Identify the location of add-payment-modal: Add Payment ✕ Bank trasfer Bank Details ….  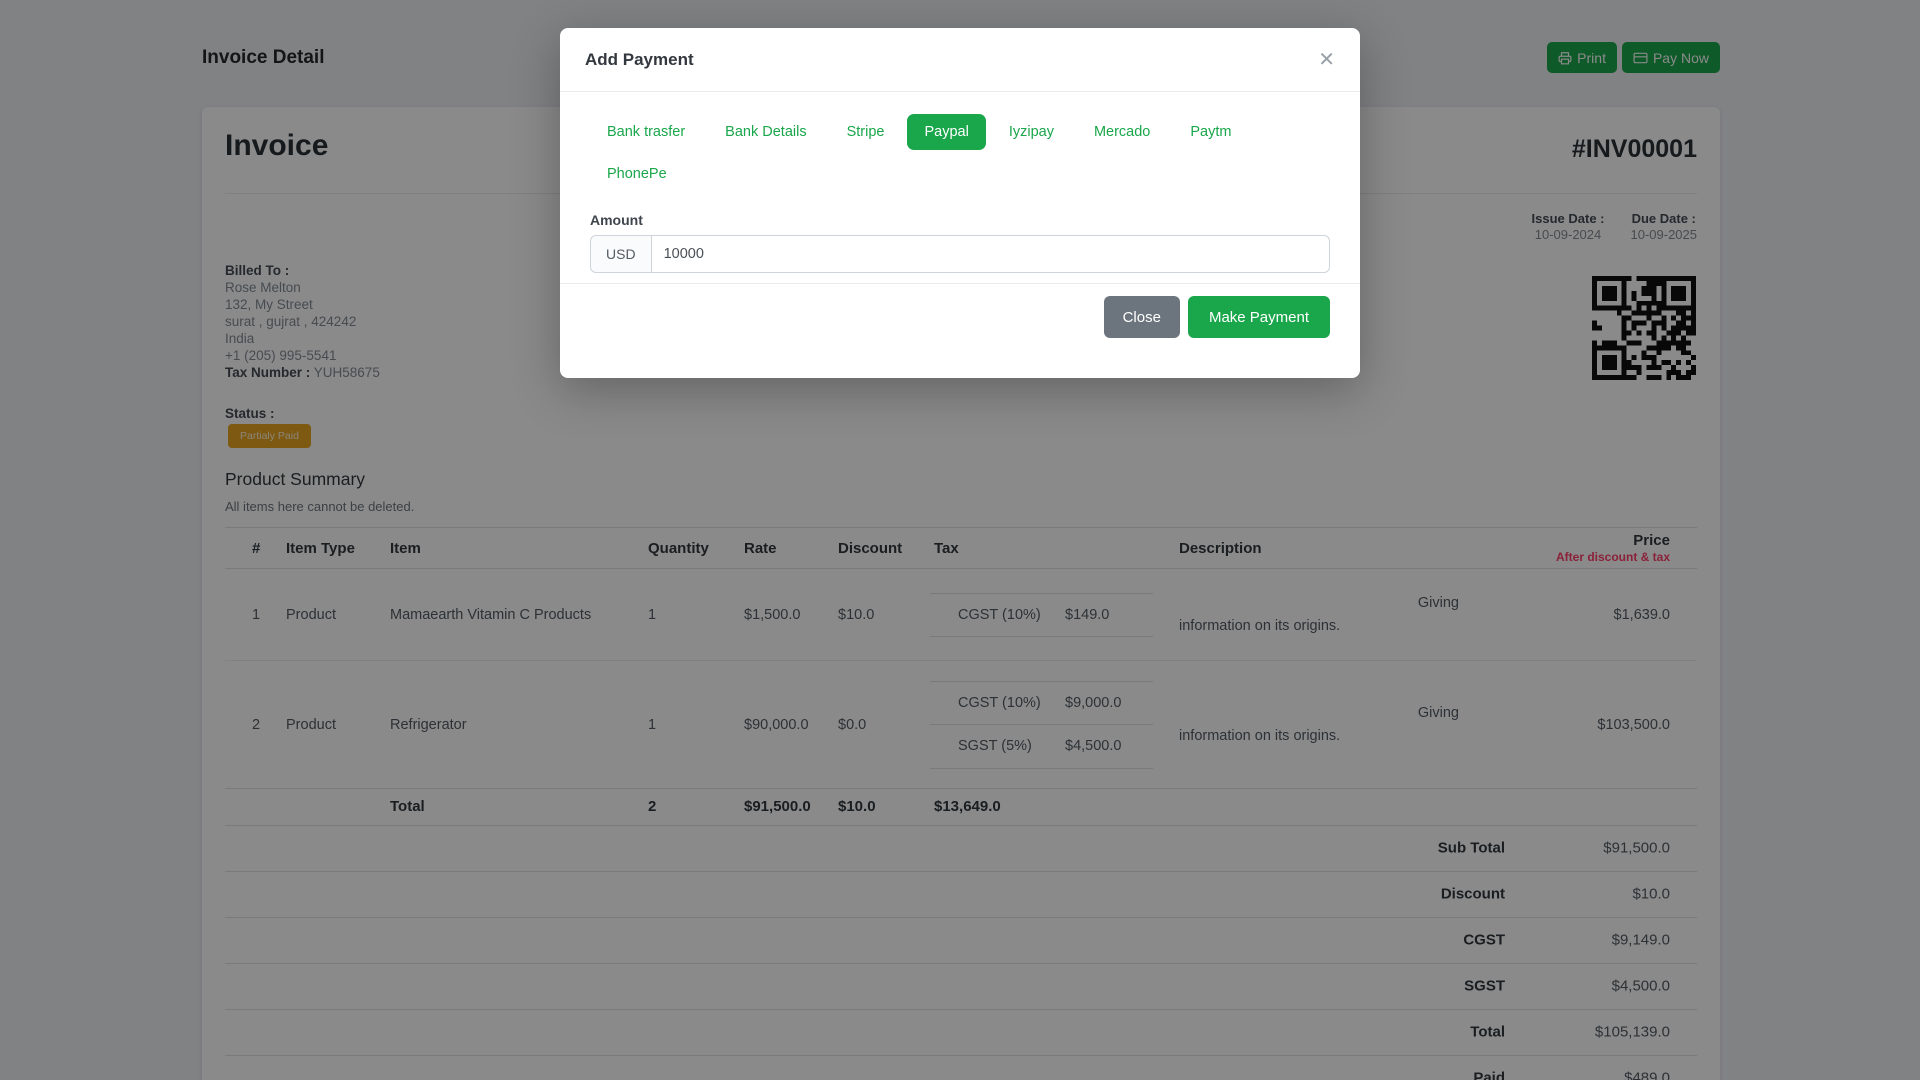
(960, 203).